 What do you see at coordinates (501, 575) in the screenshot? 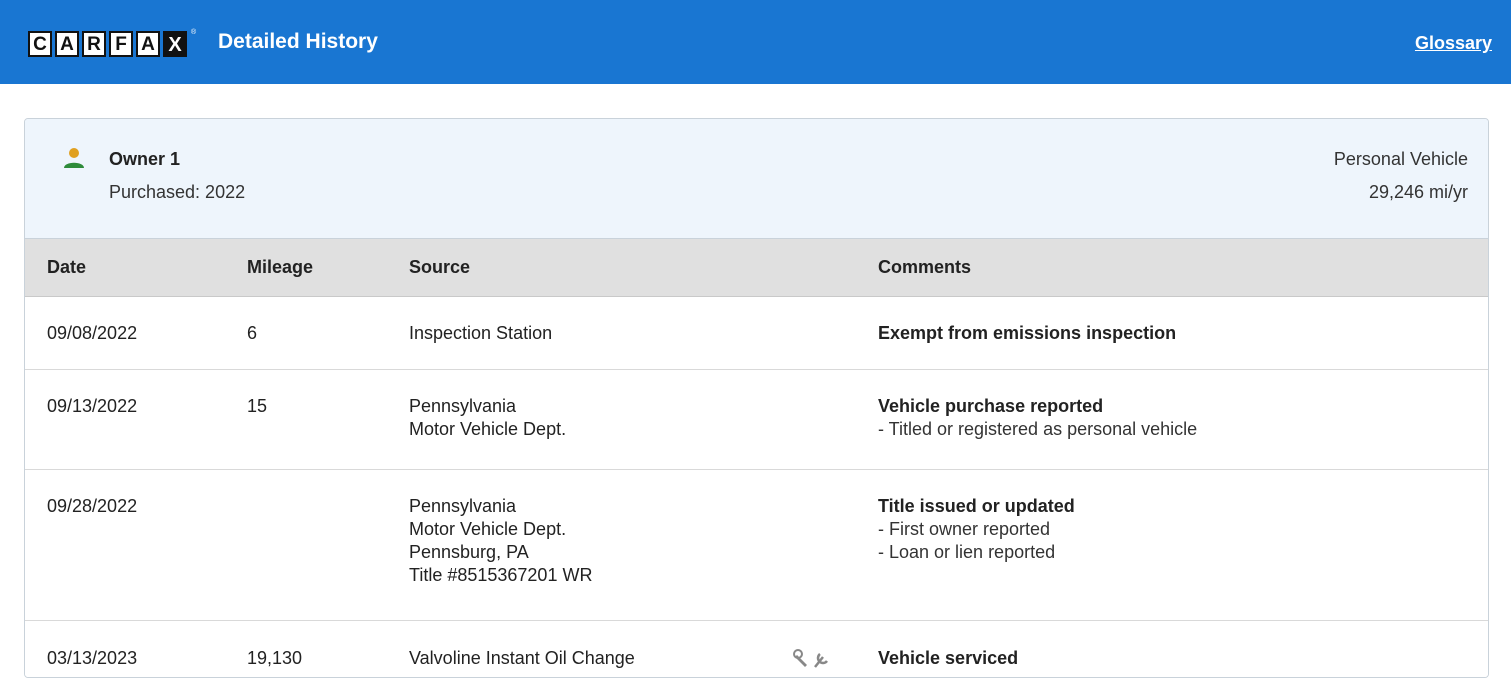
I see `source-line: Title #8515367201 WR` at bounding box center [501, 575].